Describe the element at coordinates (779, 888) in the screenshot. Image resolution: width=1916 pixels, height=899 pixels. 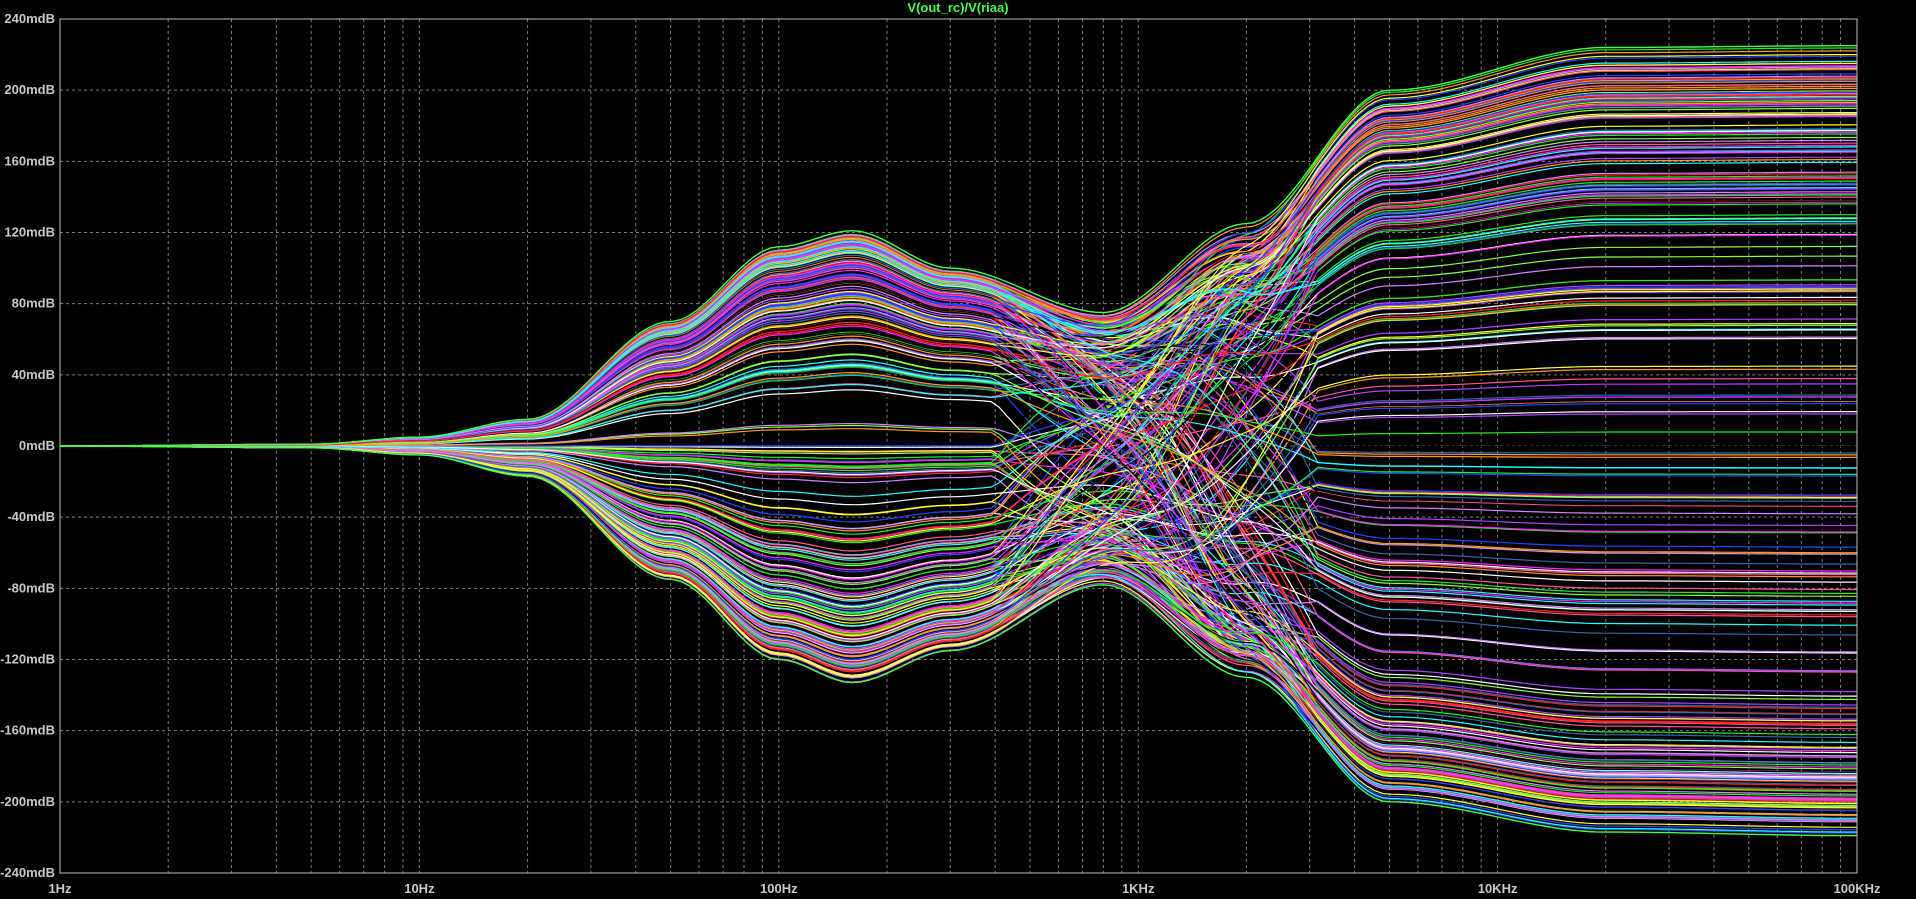
I see `x-tick-label: 100Hz` at that location.